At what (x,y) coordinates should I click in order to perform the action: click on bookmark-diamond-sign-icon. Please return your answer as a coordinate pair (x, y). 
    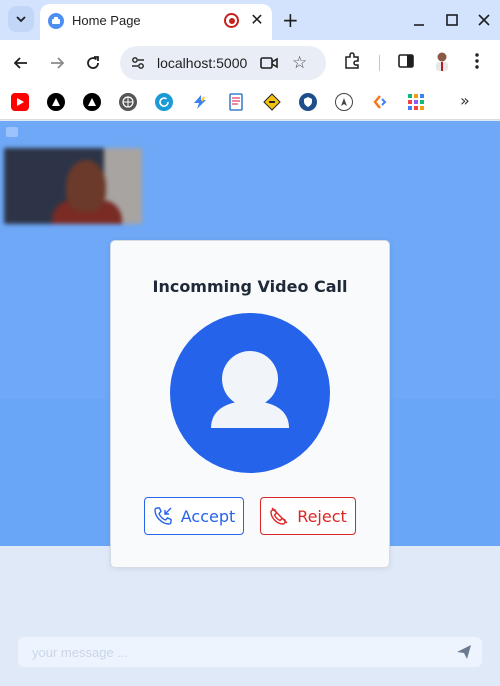
    Looking at the image, I should click on (272, 102).